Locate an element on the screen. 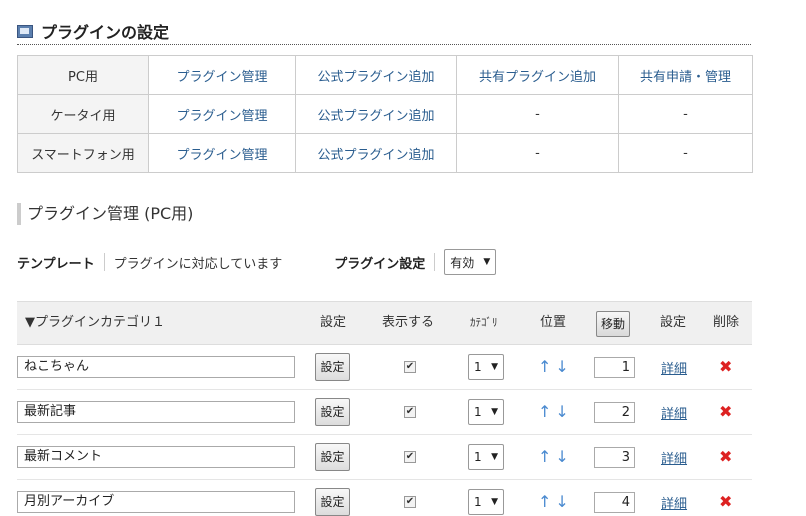 The image size is (806, 516). plugin-row: 最新コメント 設定 ✔ 1 ▼ ↑↓ 3 詳細 ✖ is located at coordinates (384, 457).